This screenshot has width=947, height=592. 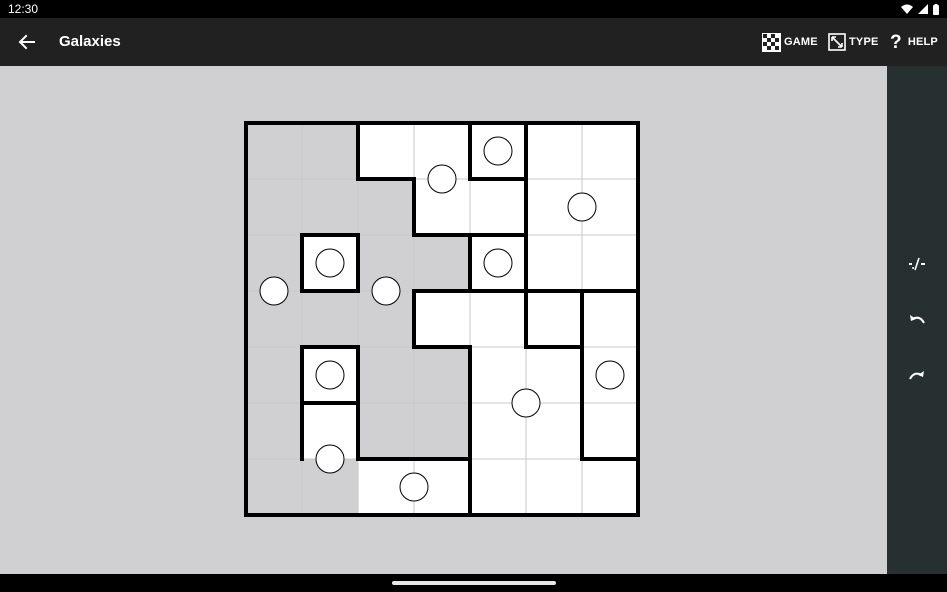 What do you see at coordinates (771, 42) in the screenshot?
I see `checkerboard-icon` at bounding box center [771, 42].